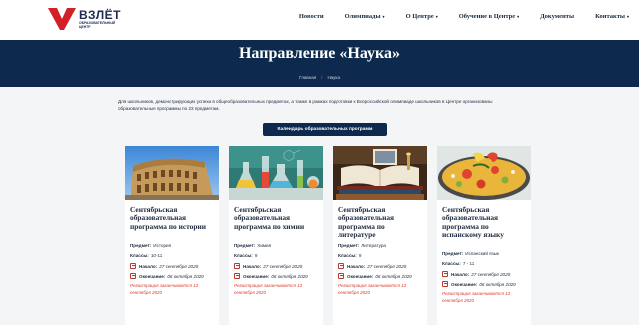 This screenshot has height=325, width=639. I want to click on nav-education: Обучение в Центре ▾, so click(489, 16).